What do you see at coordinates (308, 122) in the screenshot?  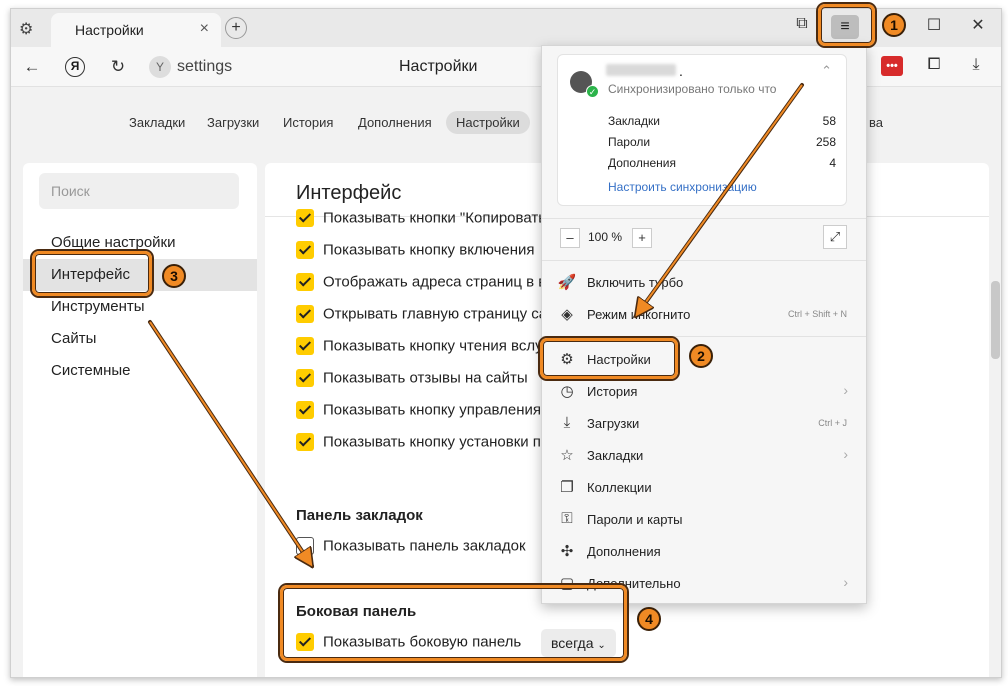 I see `nav-history: История` at bounding box center [308, 122].